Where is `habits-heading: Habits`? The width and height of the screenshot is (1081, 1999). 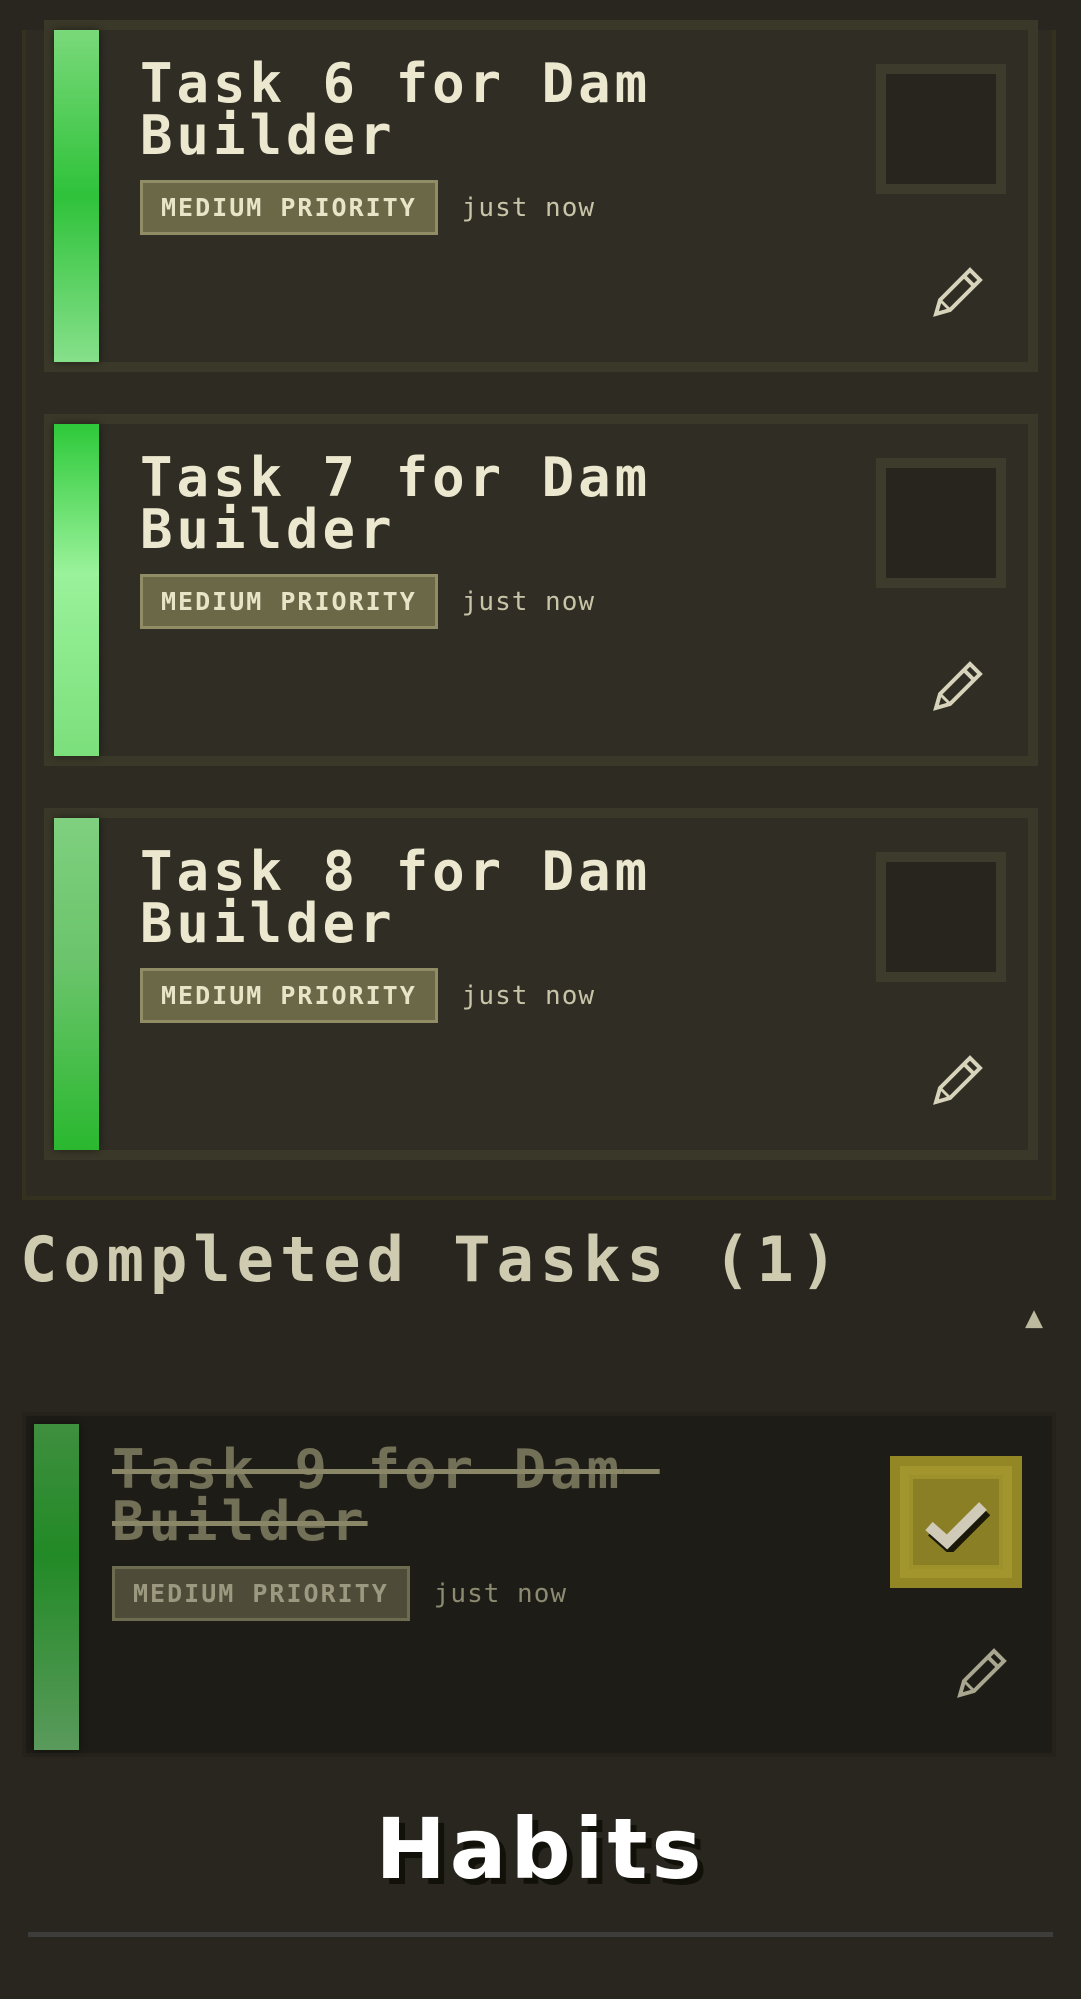 habits-heading: Habits is located at coordinates (540, 1849).